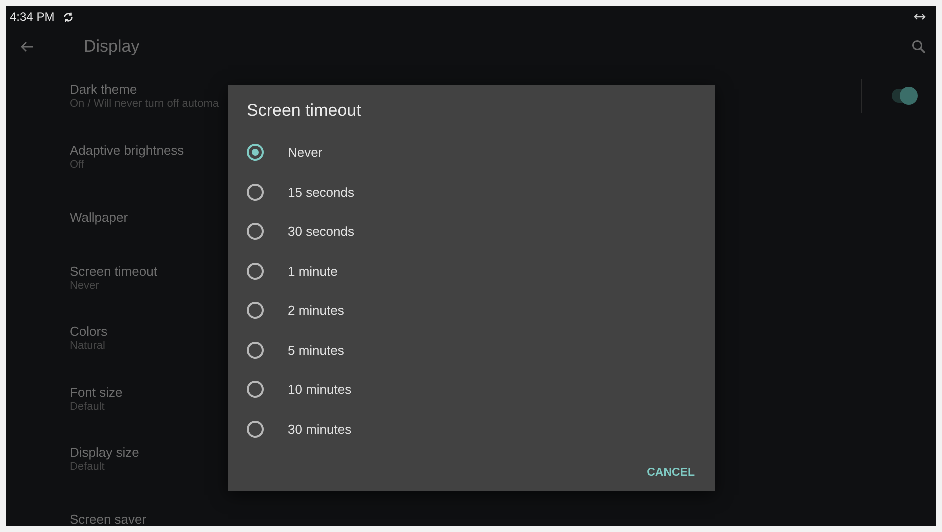  Describe the element at coordinates (105, 452) in the screenshot. I see `setting-title: Display size` at that location.